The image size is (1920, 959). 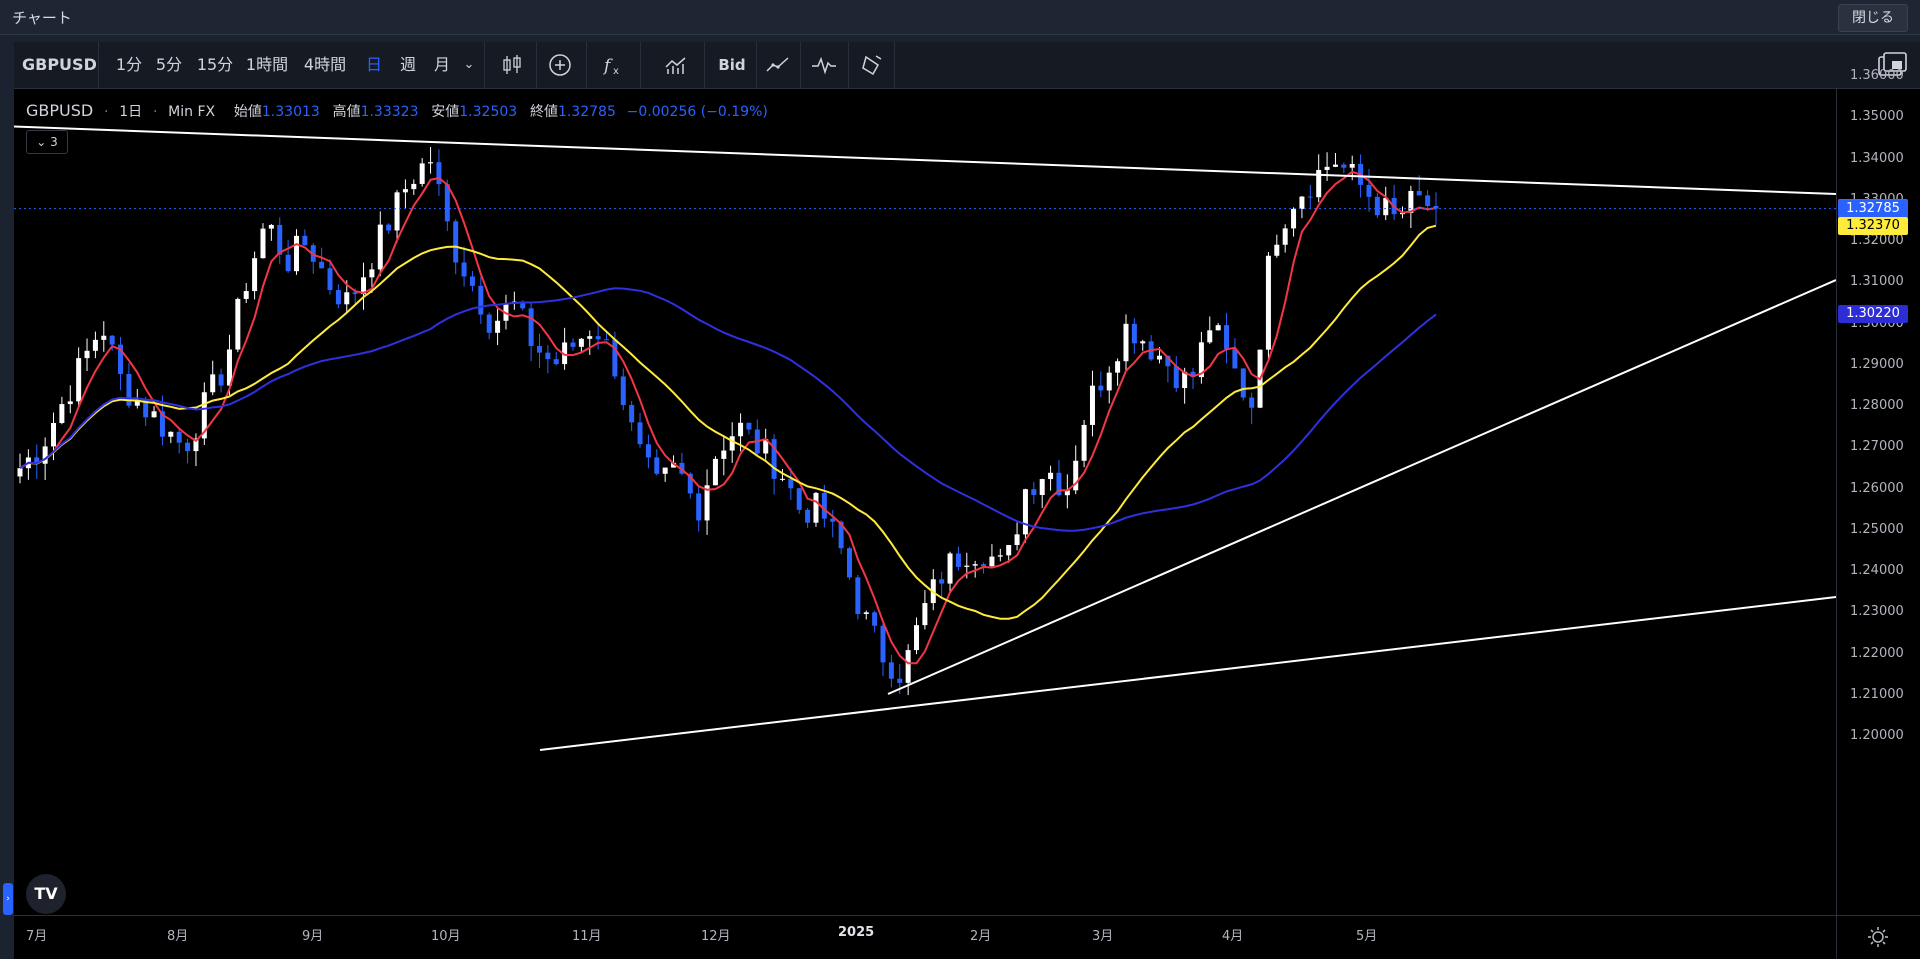 I want to click on pulse-icon, so click(x=824, y=65).